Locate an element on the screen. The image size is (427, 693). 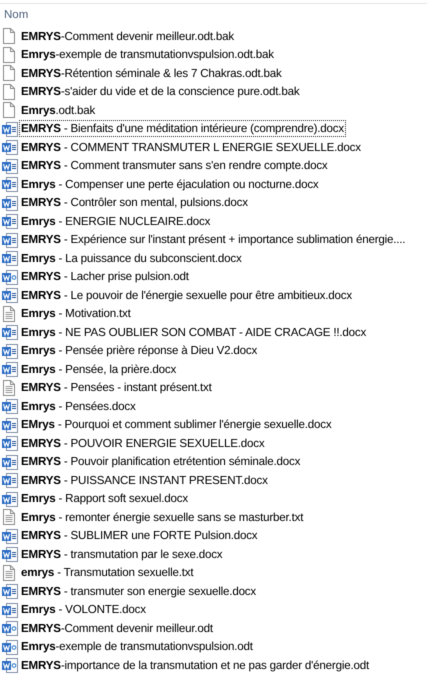
file-name: EMRYS-Rétention séminale & les 7 Chakras.odt.bak is located at coordinates (151, 73).